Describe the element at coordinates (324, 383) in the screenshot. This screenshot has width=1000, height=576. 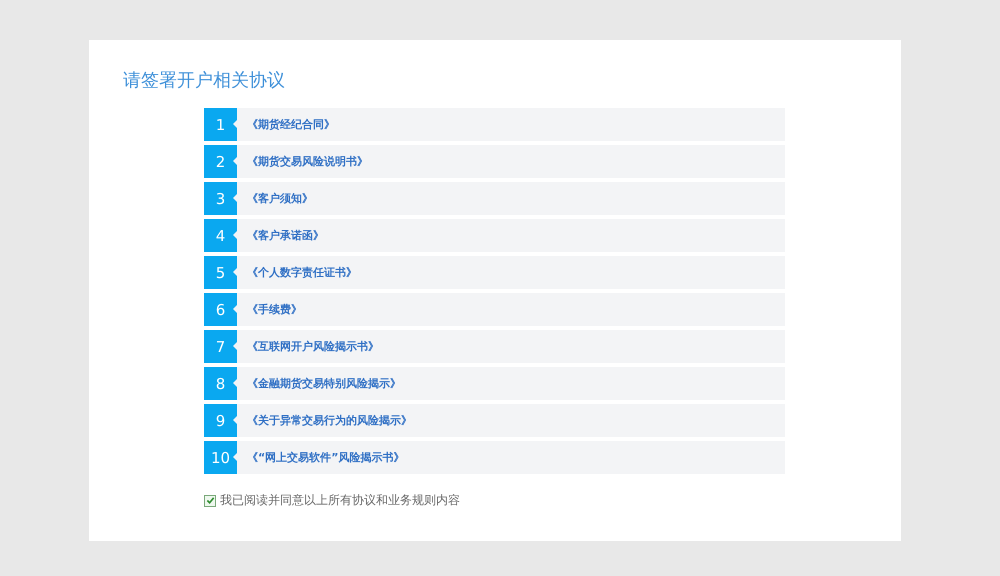
I see `agreement-link: 《金融期货交易特别风险揭示》` at that location.